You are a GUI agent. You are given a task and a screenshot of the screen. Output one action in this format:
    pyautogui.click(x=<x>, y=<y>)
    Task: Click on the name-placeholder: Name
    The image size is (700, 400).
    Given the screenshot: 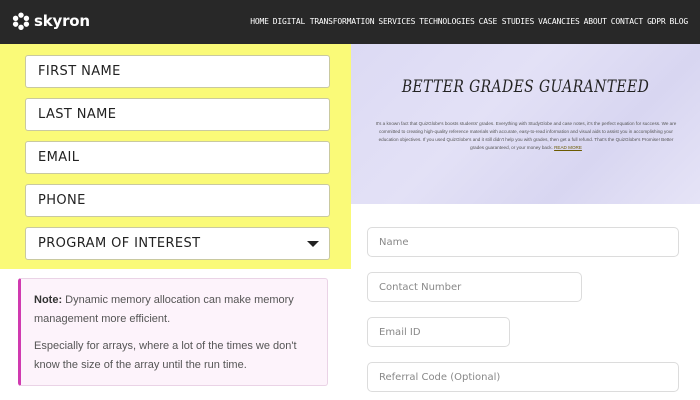 What is the action you would take?
    pyautogui.click(x=394, y=242)
    